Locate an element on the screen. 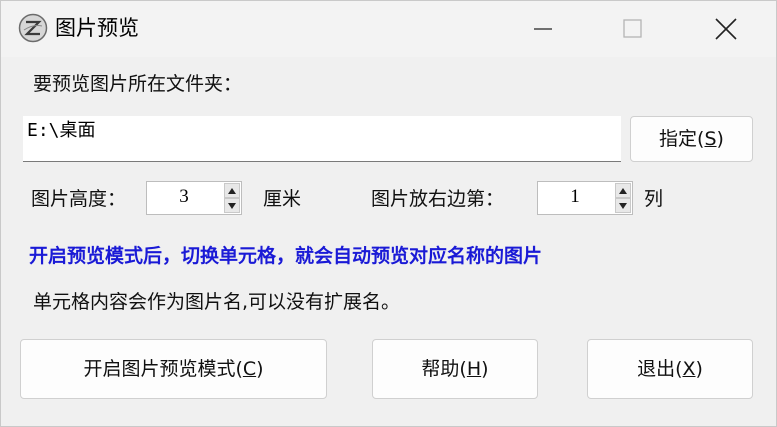 The image size is (777, 427). specify-button-mnemonic: S is located at coordinates (710, 139).